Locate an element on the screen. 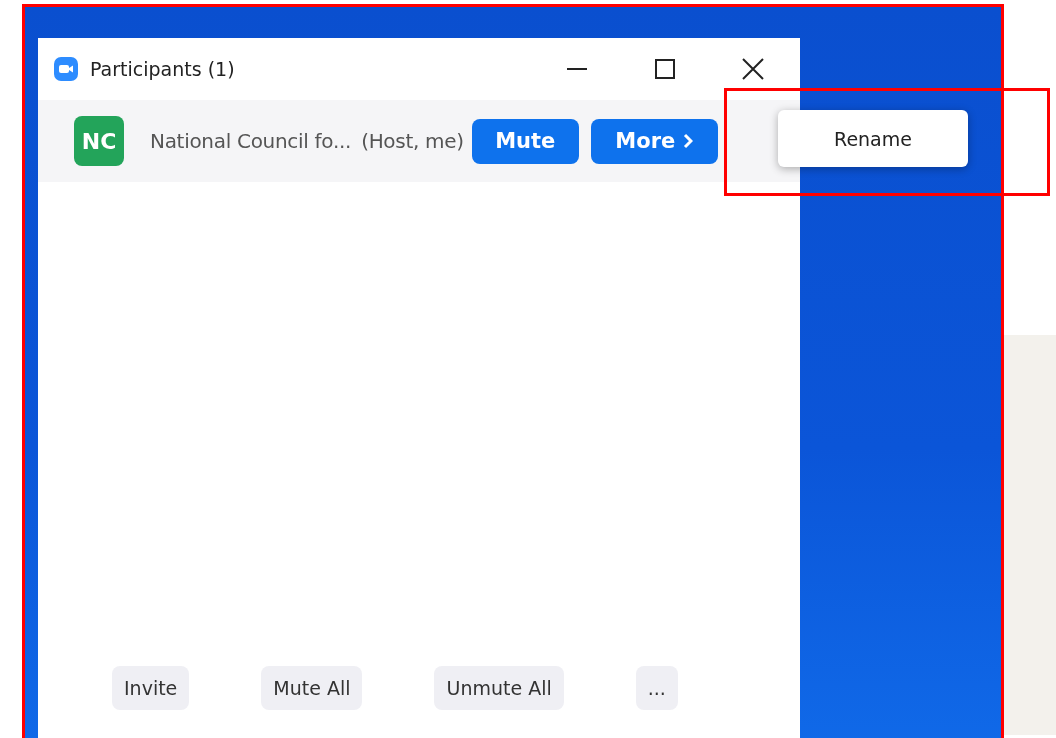 This screenshot has width=1056, height=738. maximize-icon is located at coordinates (665, 69).